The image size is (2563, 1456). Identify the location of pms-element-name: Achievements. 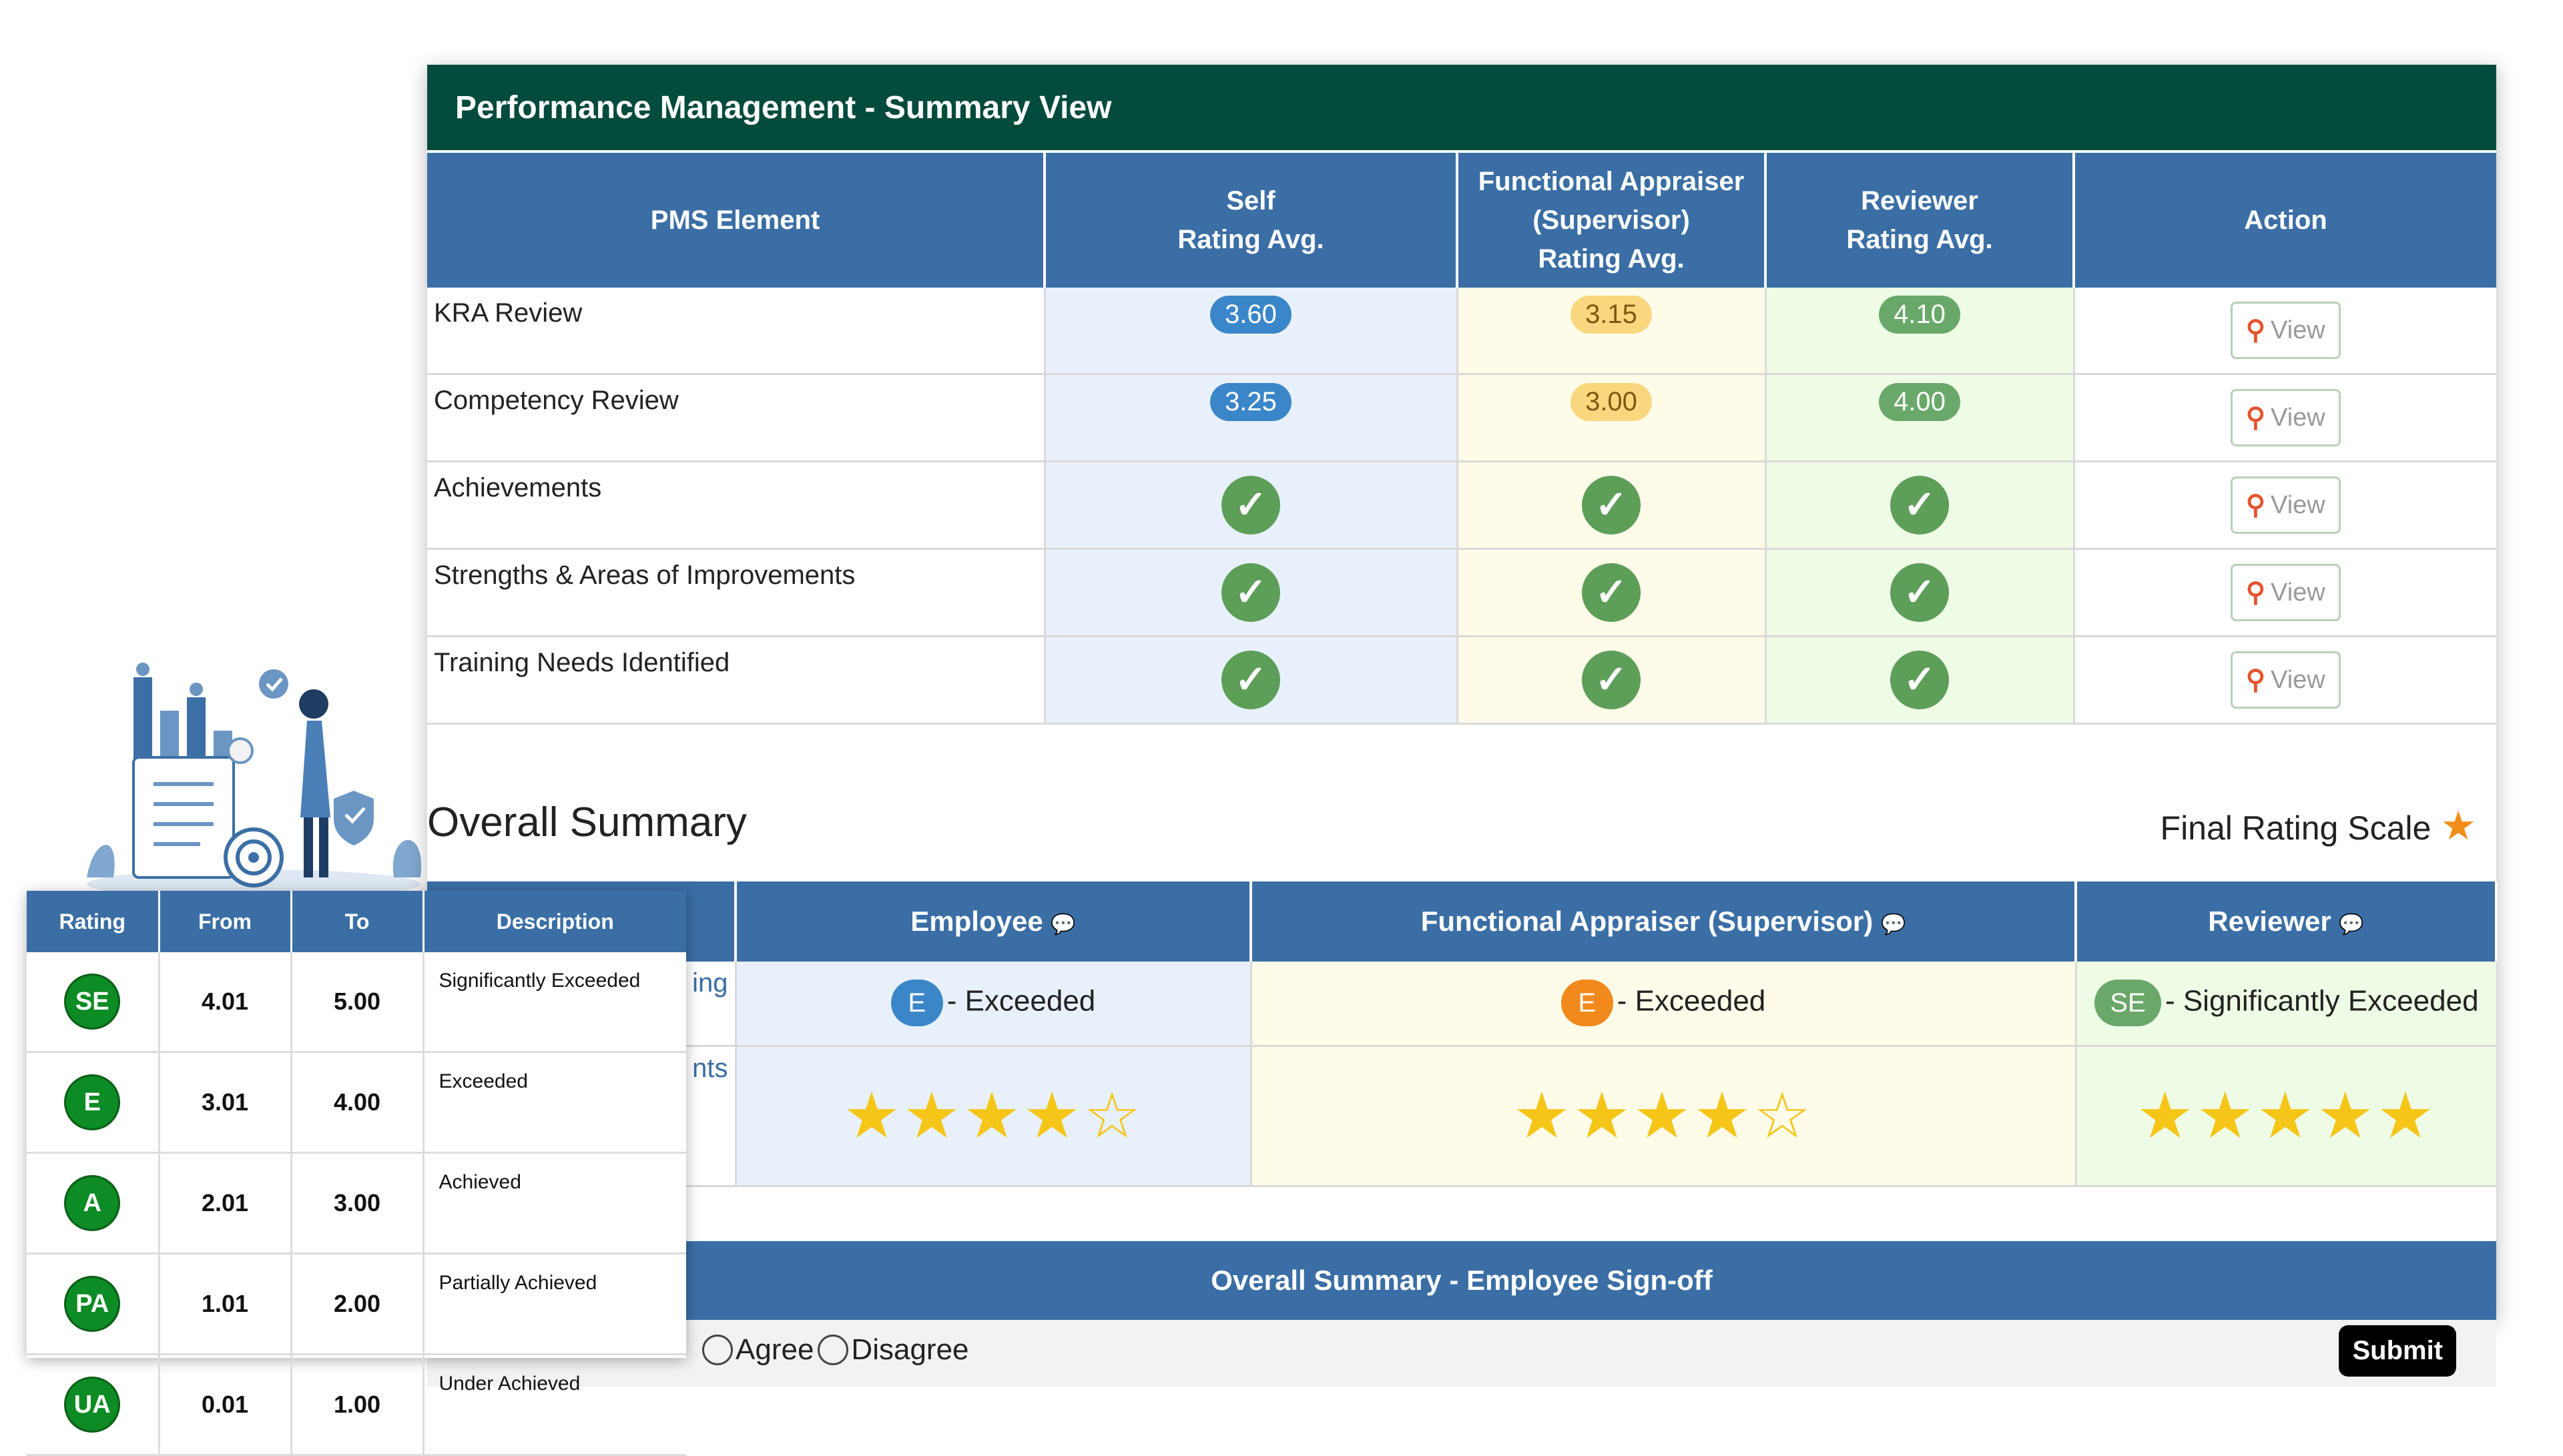
(736, 505).